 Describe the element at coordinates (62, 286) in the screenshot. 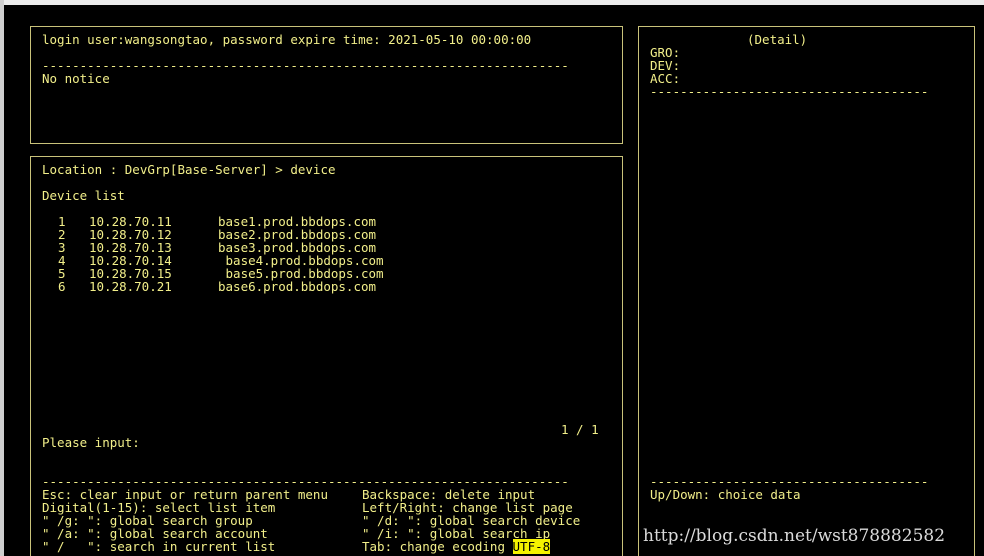

I see `device-index: 6` at that location.